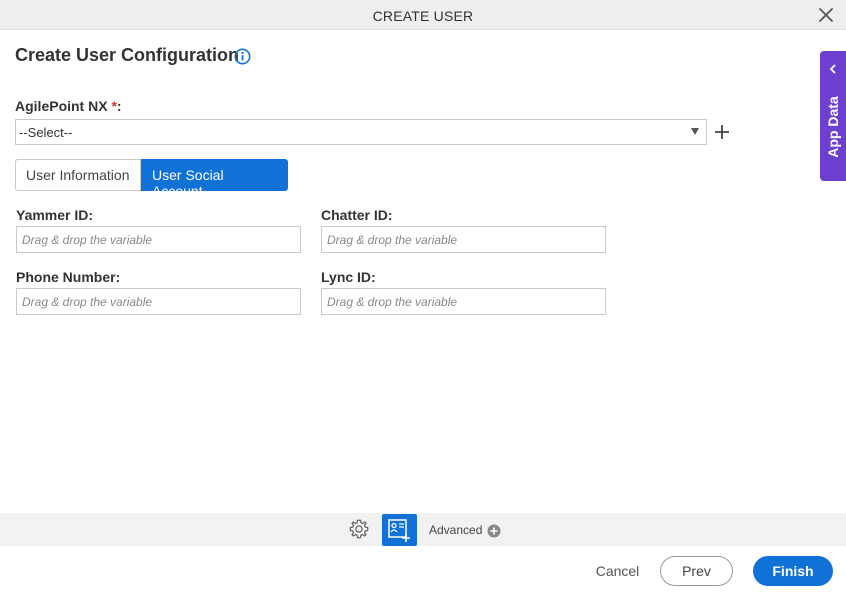 The height and width of the screenshot is (596, 846). I want to click on chevron-left-icon, so click(832, 69).